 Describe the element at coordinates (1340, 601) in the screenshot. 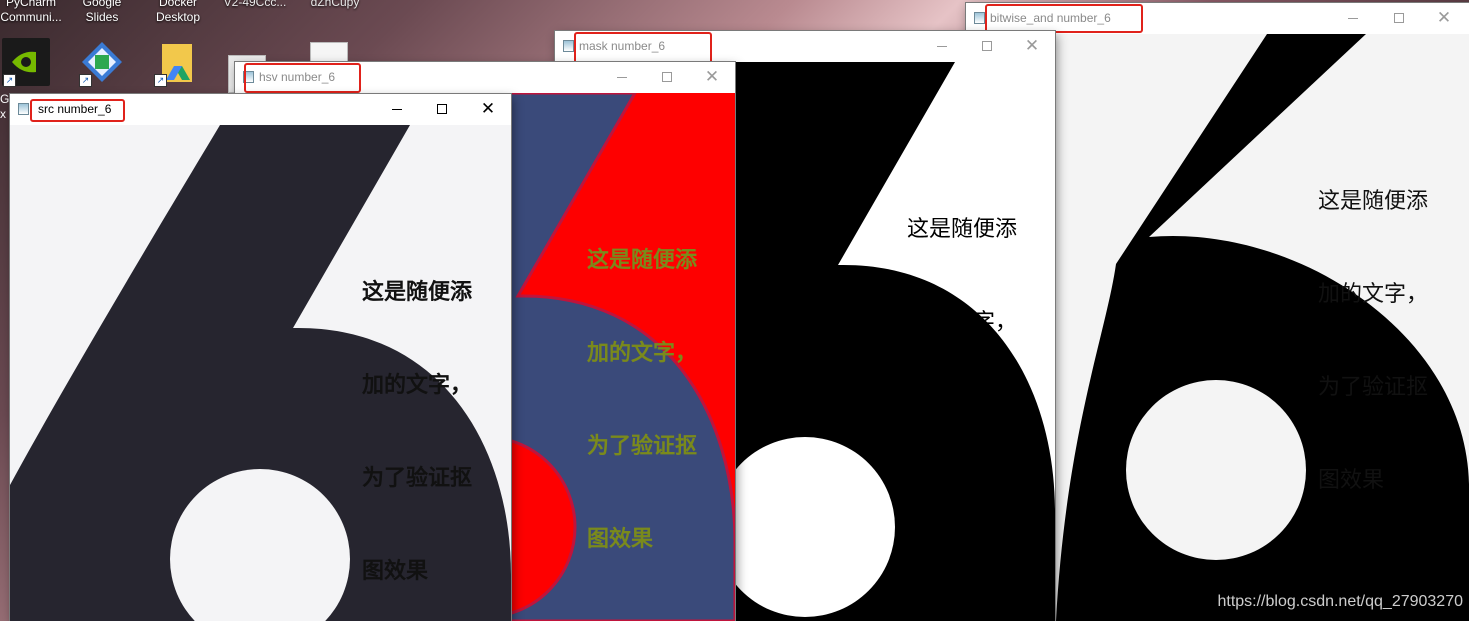

I see `watermark-url: https://blog.csdn.net/qq_27903270` at that location.